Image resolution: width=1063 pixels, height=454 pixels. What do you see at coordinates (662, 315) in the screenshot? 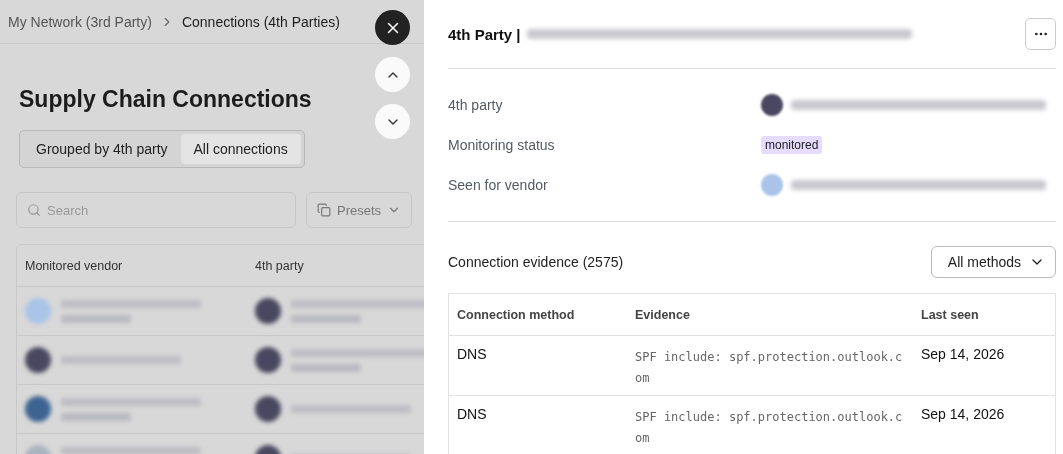
I see `column-header: Evidence` at bounding box center [662, 315].